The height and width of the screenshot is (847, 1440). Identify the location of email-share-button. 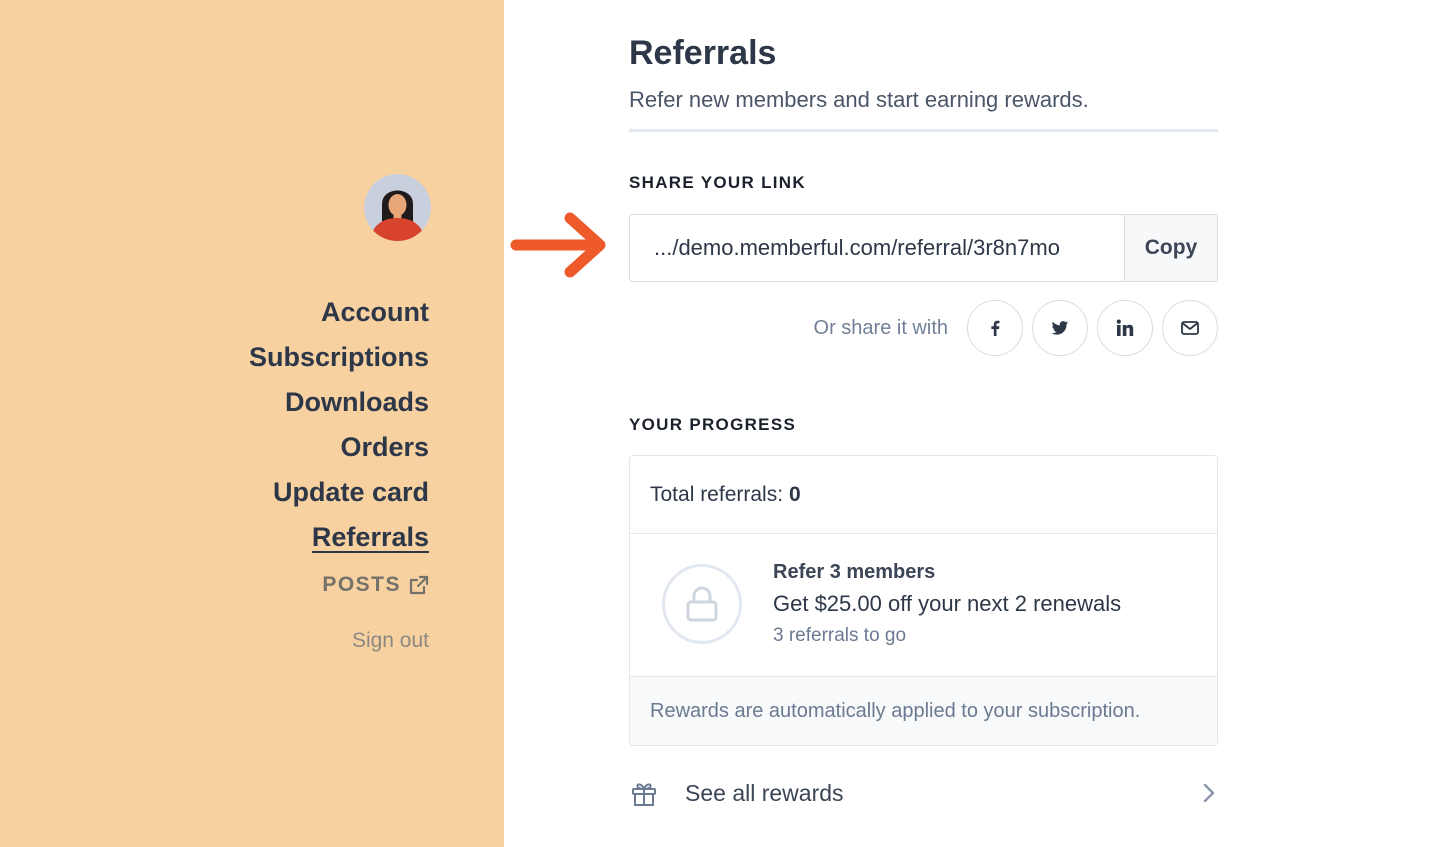
(1190, 328).